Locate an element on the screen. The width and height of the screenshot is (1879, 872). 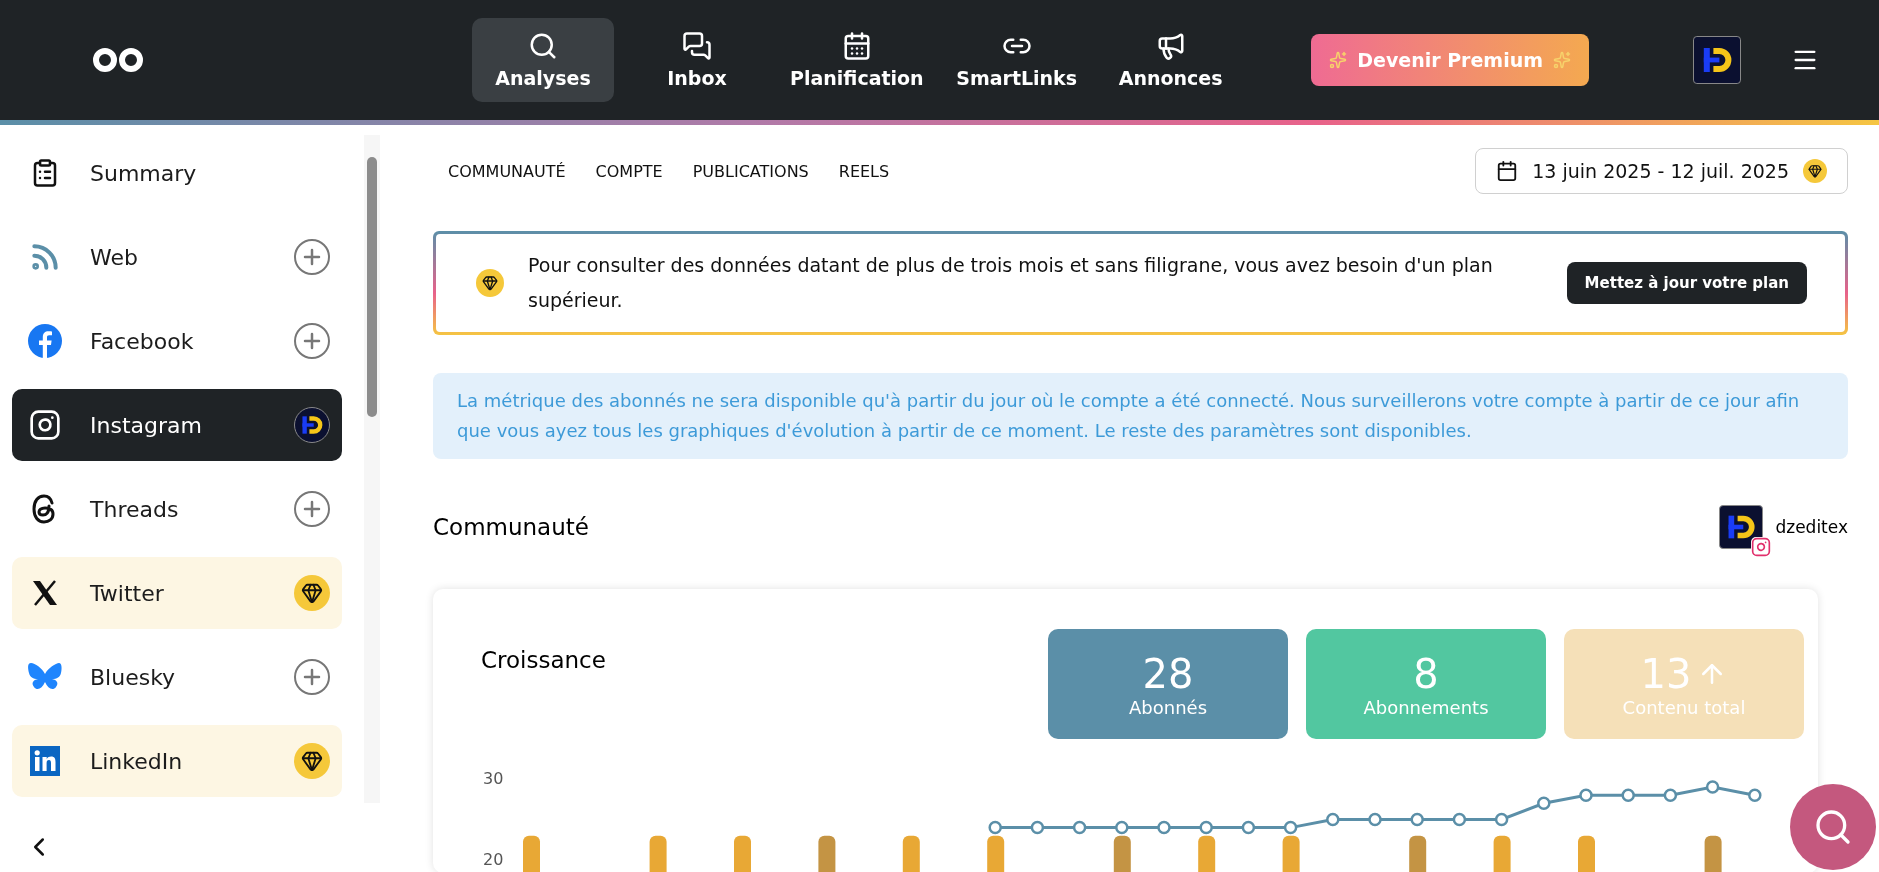
upgrade-button: Mettez à jour votre plan is located at coordinates (1686, 283).